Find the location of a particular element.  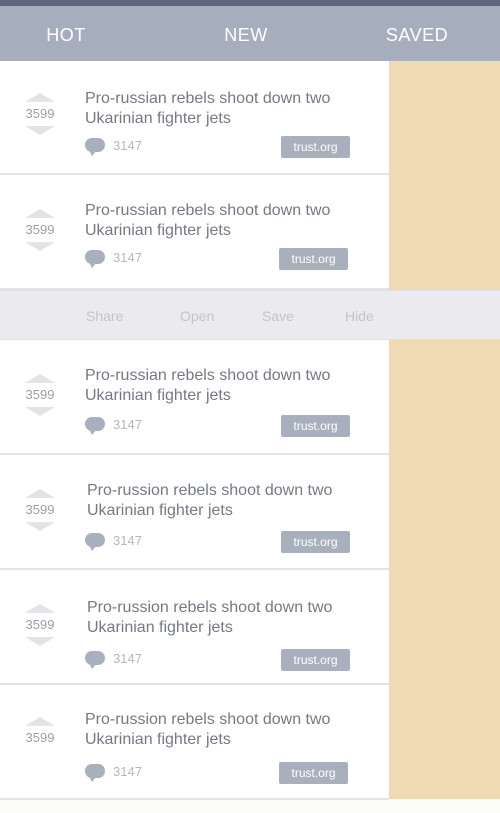

tab-new: NEW is located at coordinates (246, 33).